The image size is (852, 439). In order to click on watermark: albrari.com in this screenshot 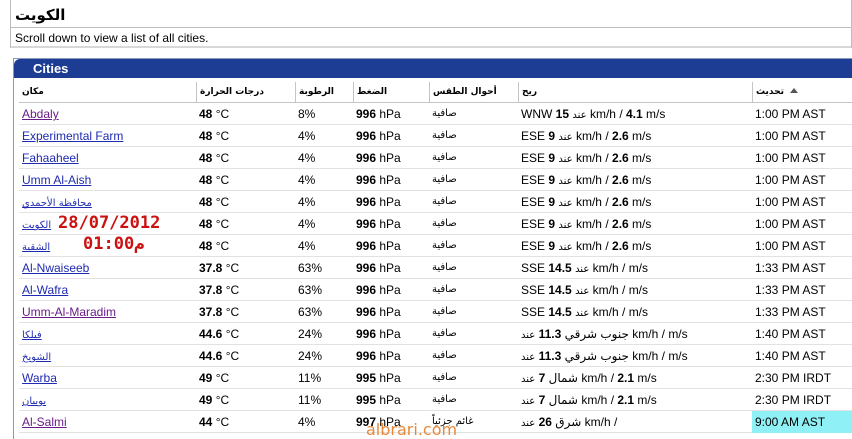, I will do `click(412, 429)`.